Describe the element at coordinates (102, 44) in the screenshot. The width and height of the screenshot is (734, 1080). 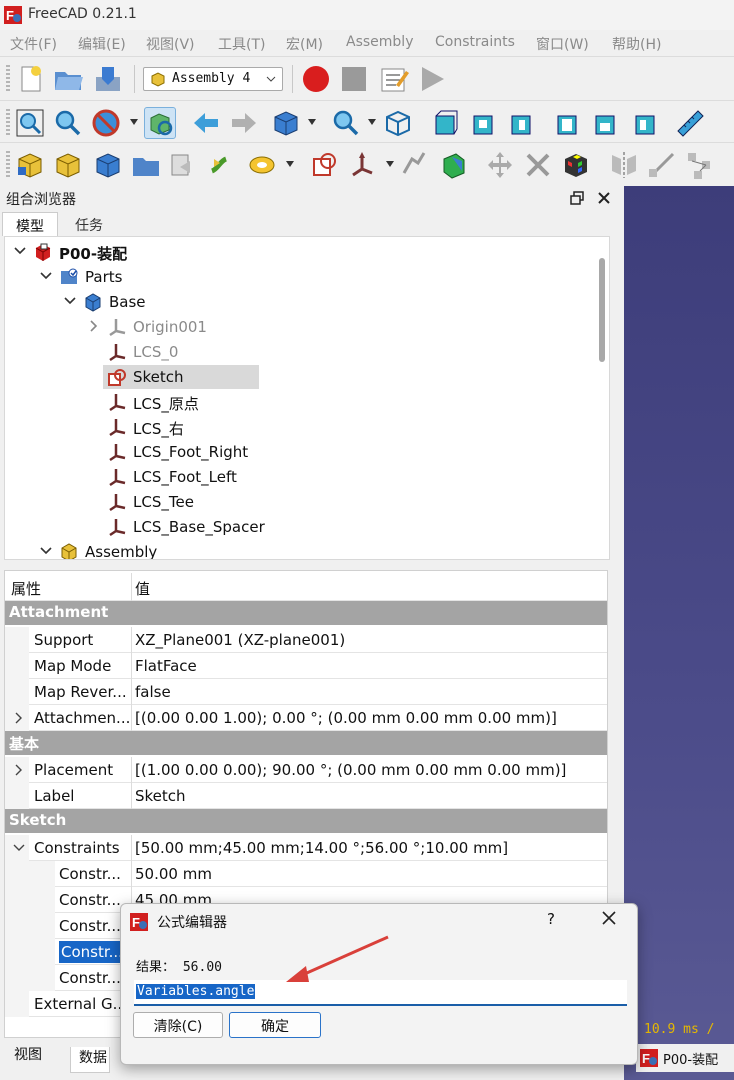
I see `menu-edit: 编辑(E)` at that location.